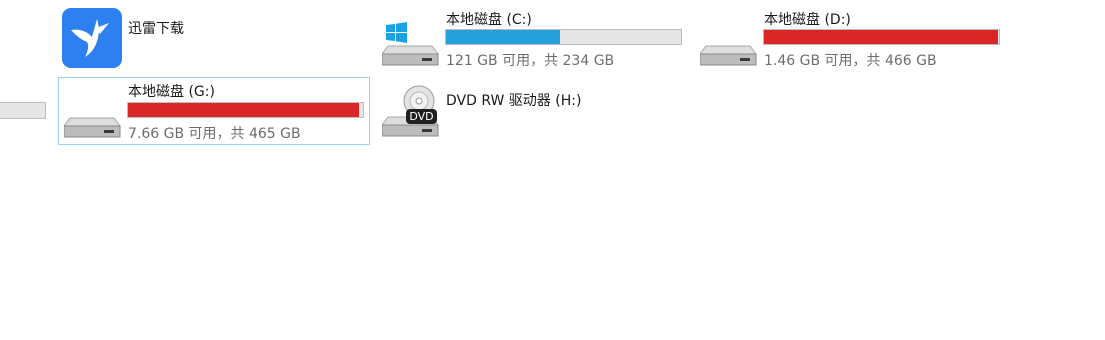  I want to click on partial-drive-bar, so click(23, 110).